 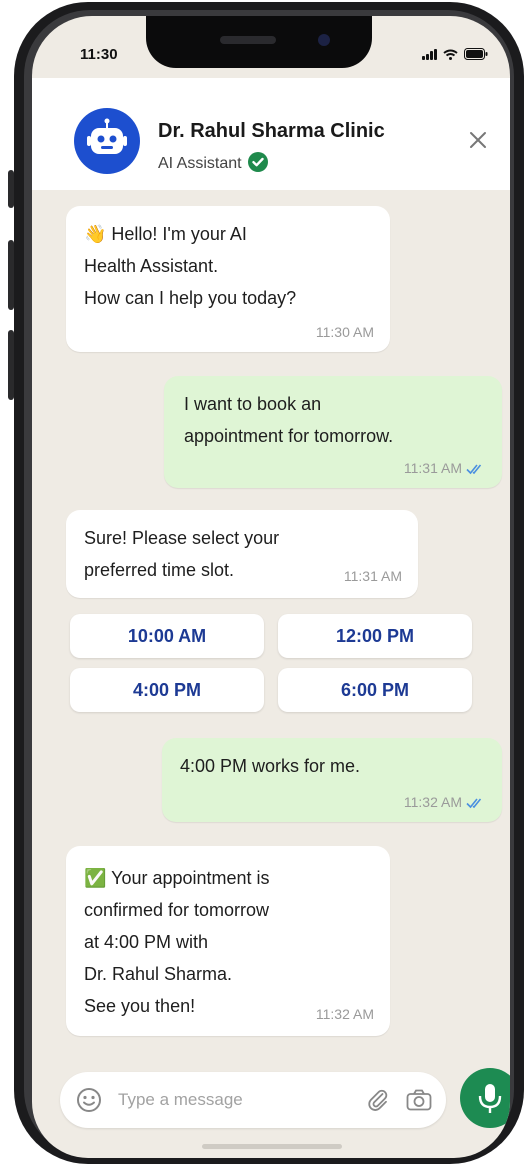 I want to click on notch, so click(x=259, y=42).